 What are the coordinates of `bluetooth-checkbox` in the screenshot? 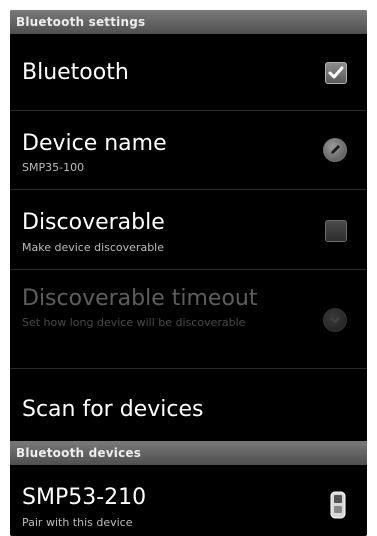 It's located at (336, 73).